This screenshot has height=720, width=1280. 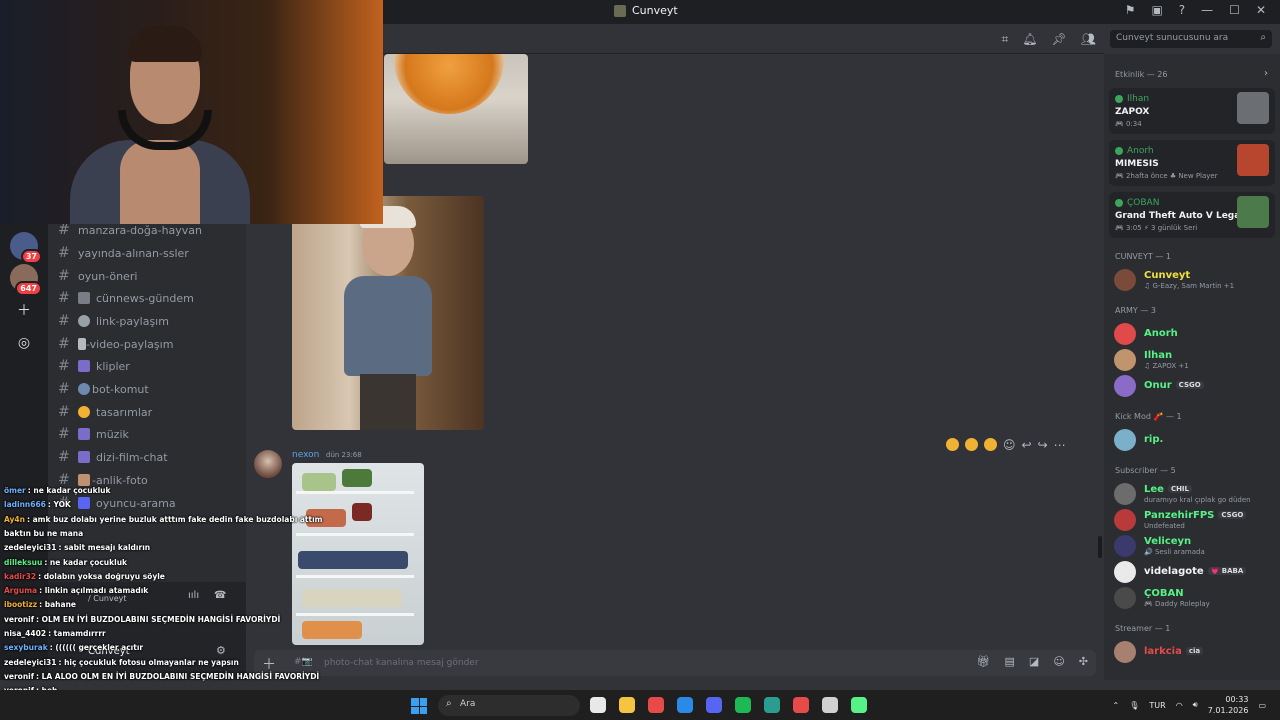 I want to click on disconnect-icon: ☎, so click(x=220, y=595).